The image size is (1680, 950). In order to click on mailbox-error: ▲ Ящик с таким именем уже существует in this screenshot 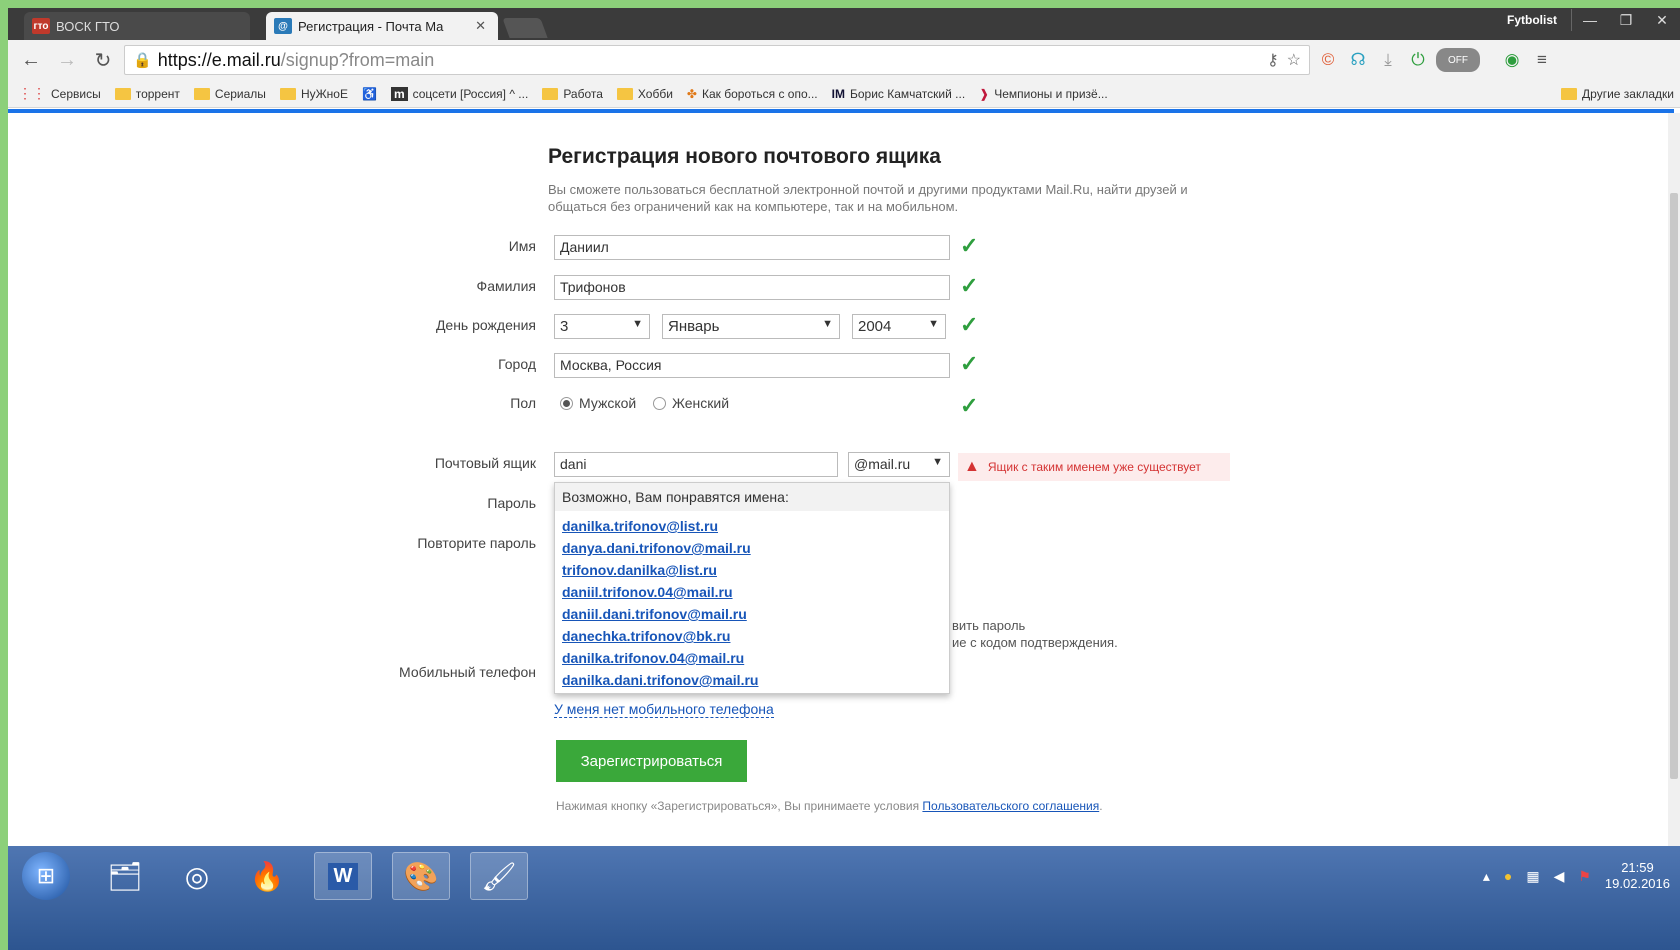, I will do `click(1094, 467)`.